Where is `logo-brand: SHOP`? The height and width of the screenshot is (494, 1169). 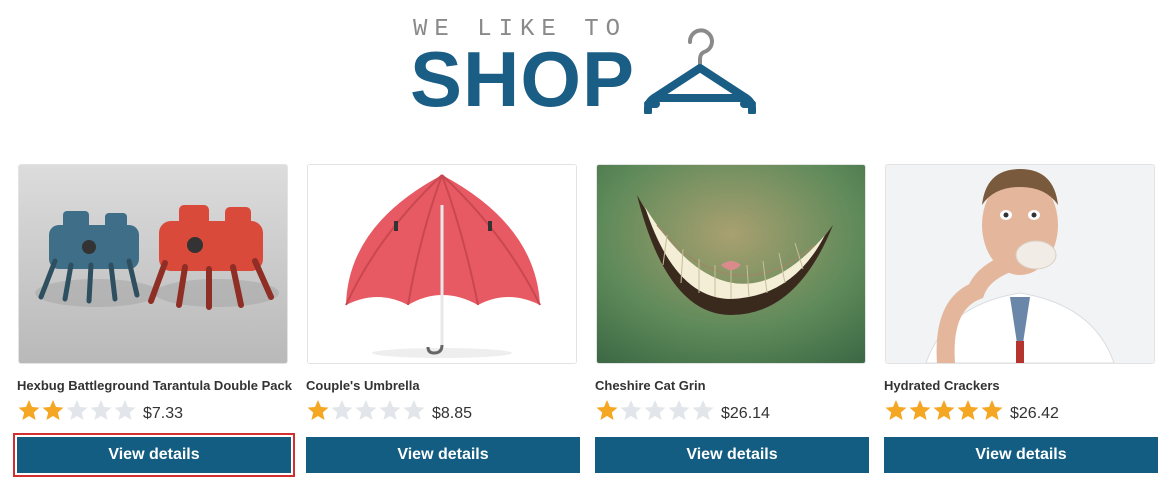
logo-brand: SHOP is located at coordinates (523, 79).